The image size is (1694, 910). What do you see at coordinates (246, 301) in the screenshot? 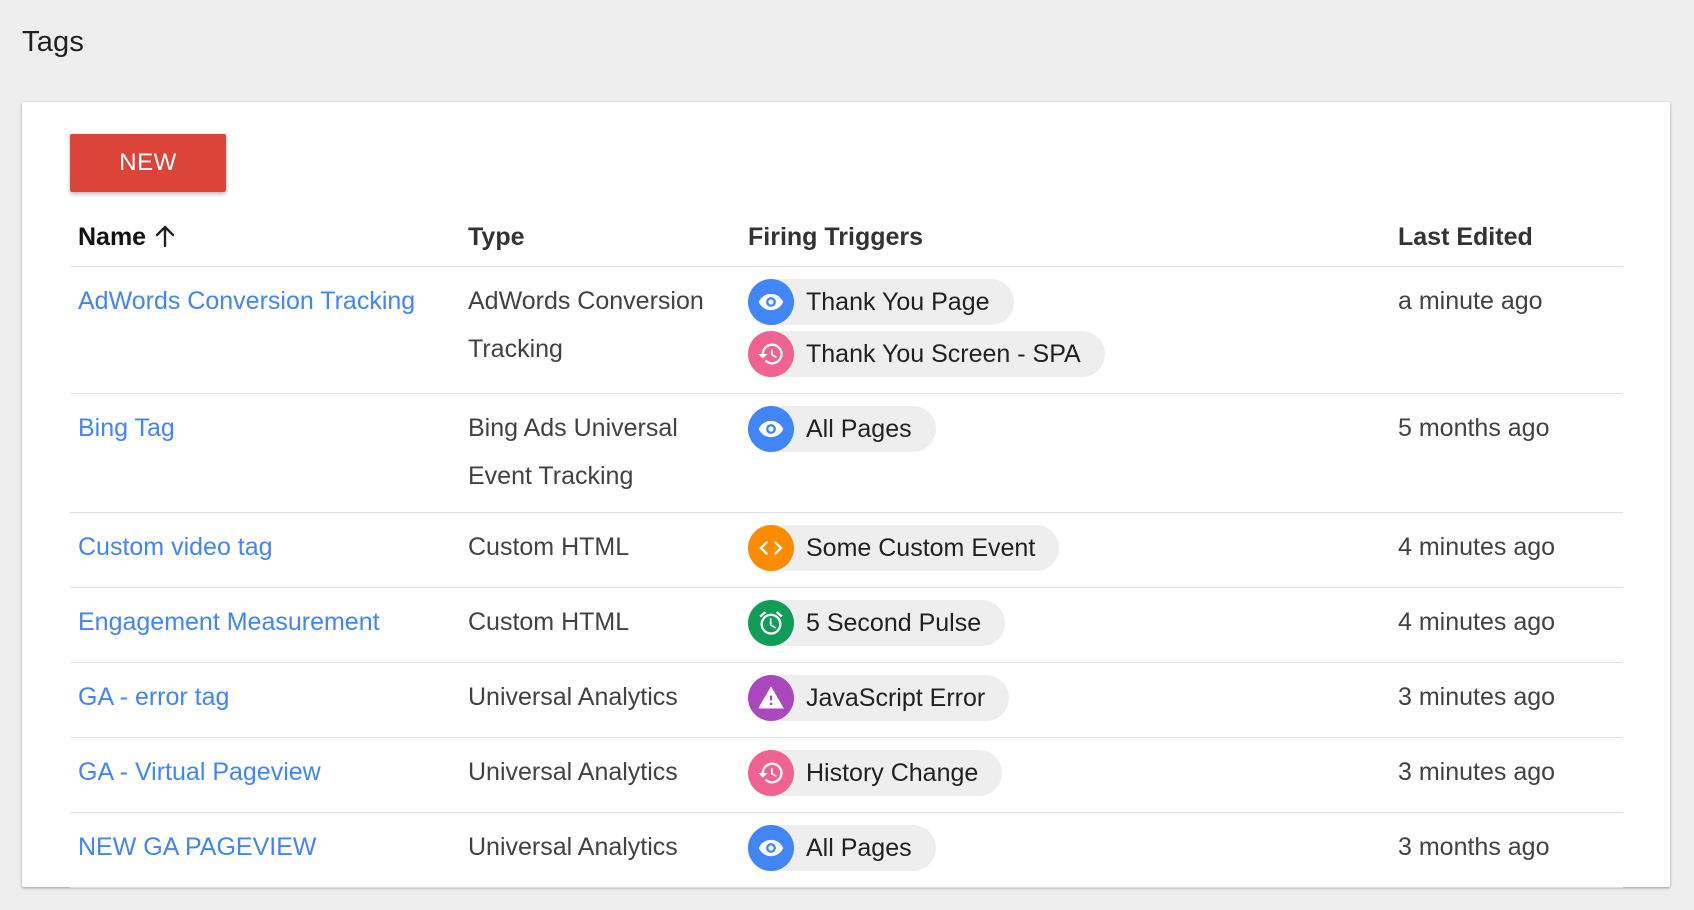
I see `tag-name-link: AdWords Conversion Tracking` at bounding box center [246, 301].